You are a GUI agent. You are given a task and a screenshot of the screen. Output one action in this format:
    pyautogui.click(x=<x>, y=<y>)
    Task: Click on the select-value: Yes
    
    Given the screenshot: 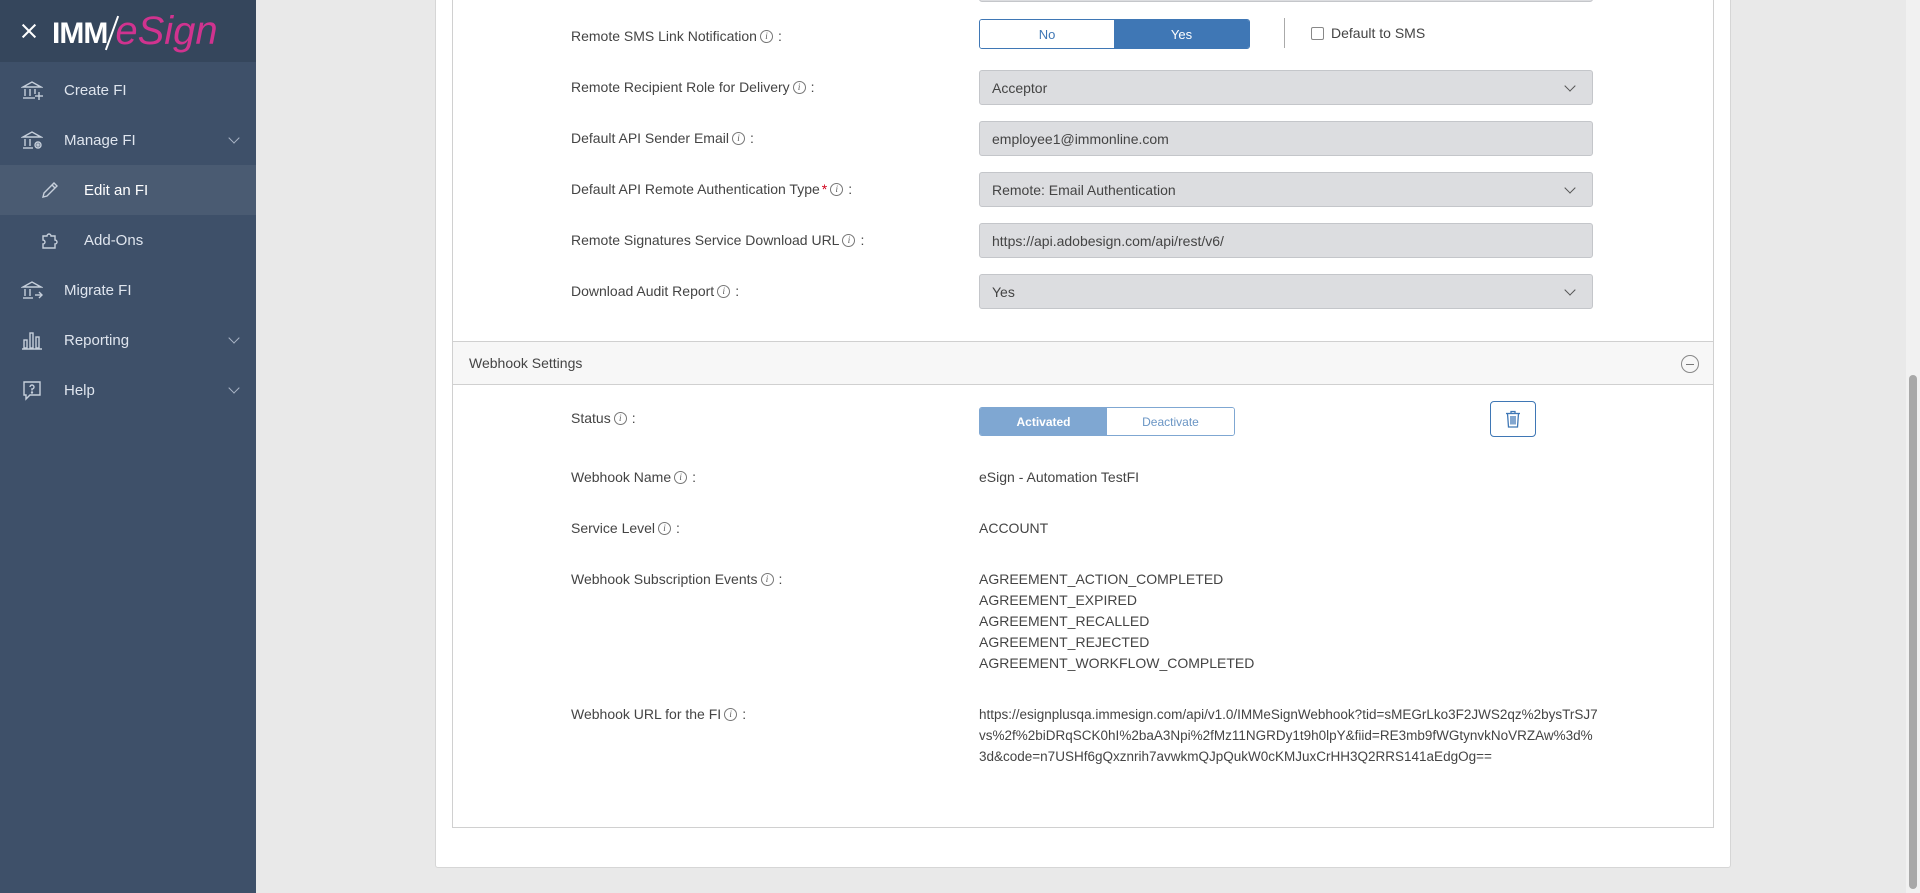 What is the action you would take?
    pyautogui.click(x=1003, y=291)
    